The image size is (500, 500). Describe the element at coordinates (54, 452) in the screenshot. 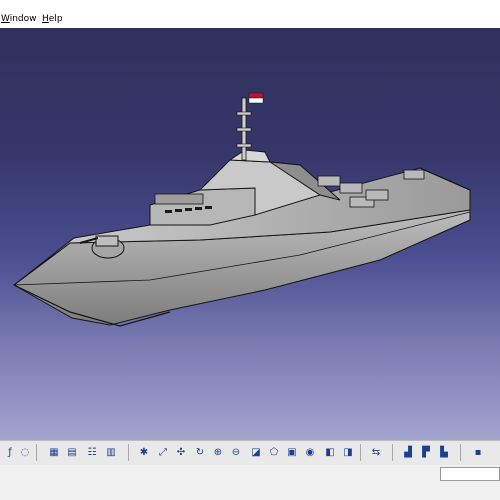

I see `tree-expand-icon: ▦` at that location.